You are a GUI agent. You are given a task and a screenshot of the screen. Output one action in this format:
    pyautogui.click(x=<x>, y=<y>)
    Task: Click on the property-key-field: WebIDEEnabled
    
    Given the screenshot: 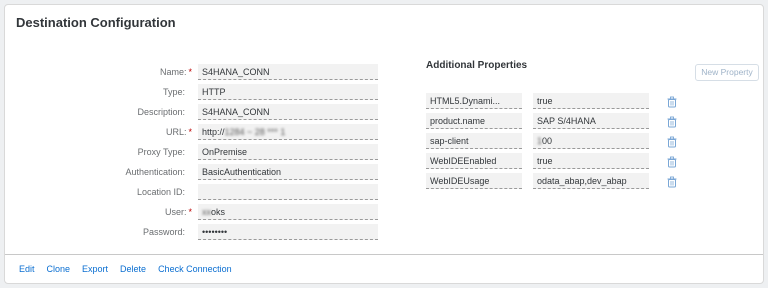 What is the action you would take?
    pyautogui.click(x=474, y=161)
    